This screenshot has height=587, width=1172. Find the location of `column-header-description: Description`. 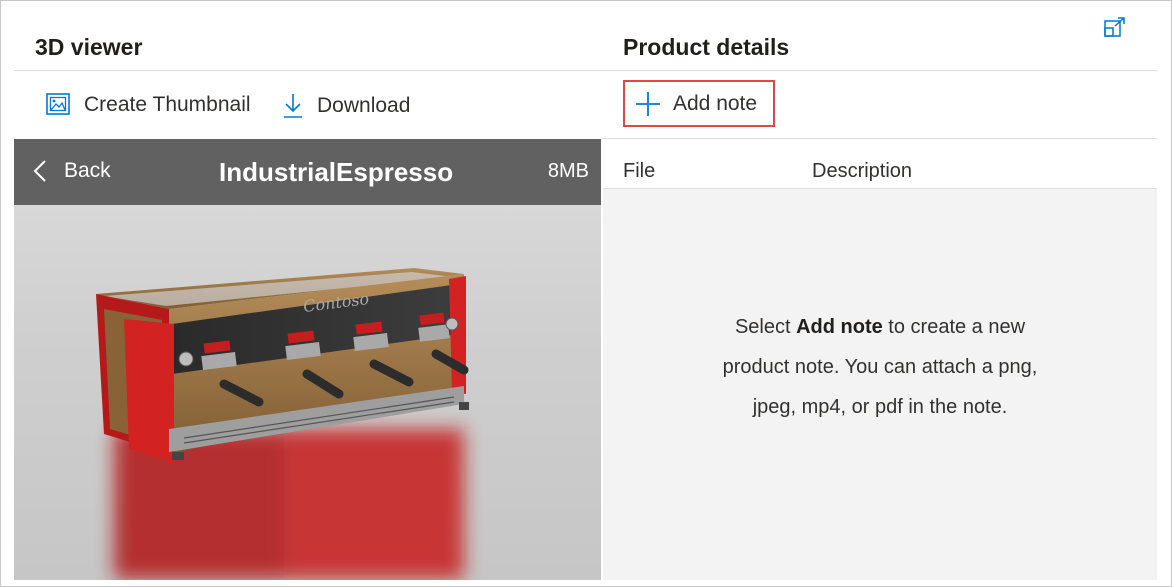

column-header-description: Description is located at coordinates (862, 171).